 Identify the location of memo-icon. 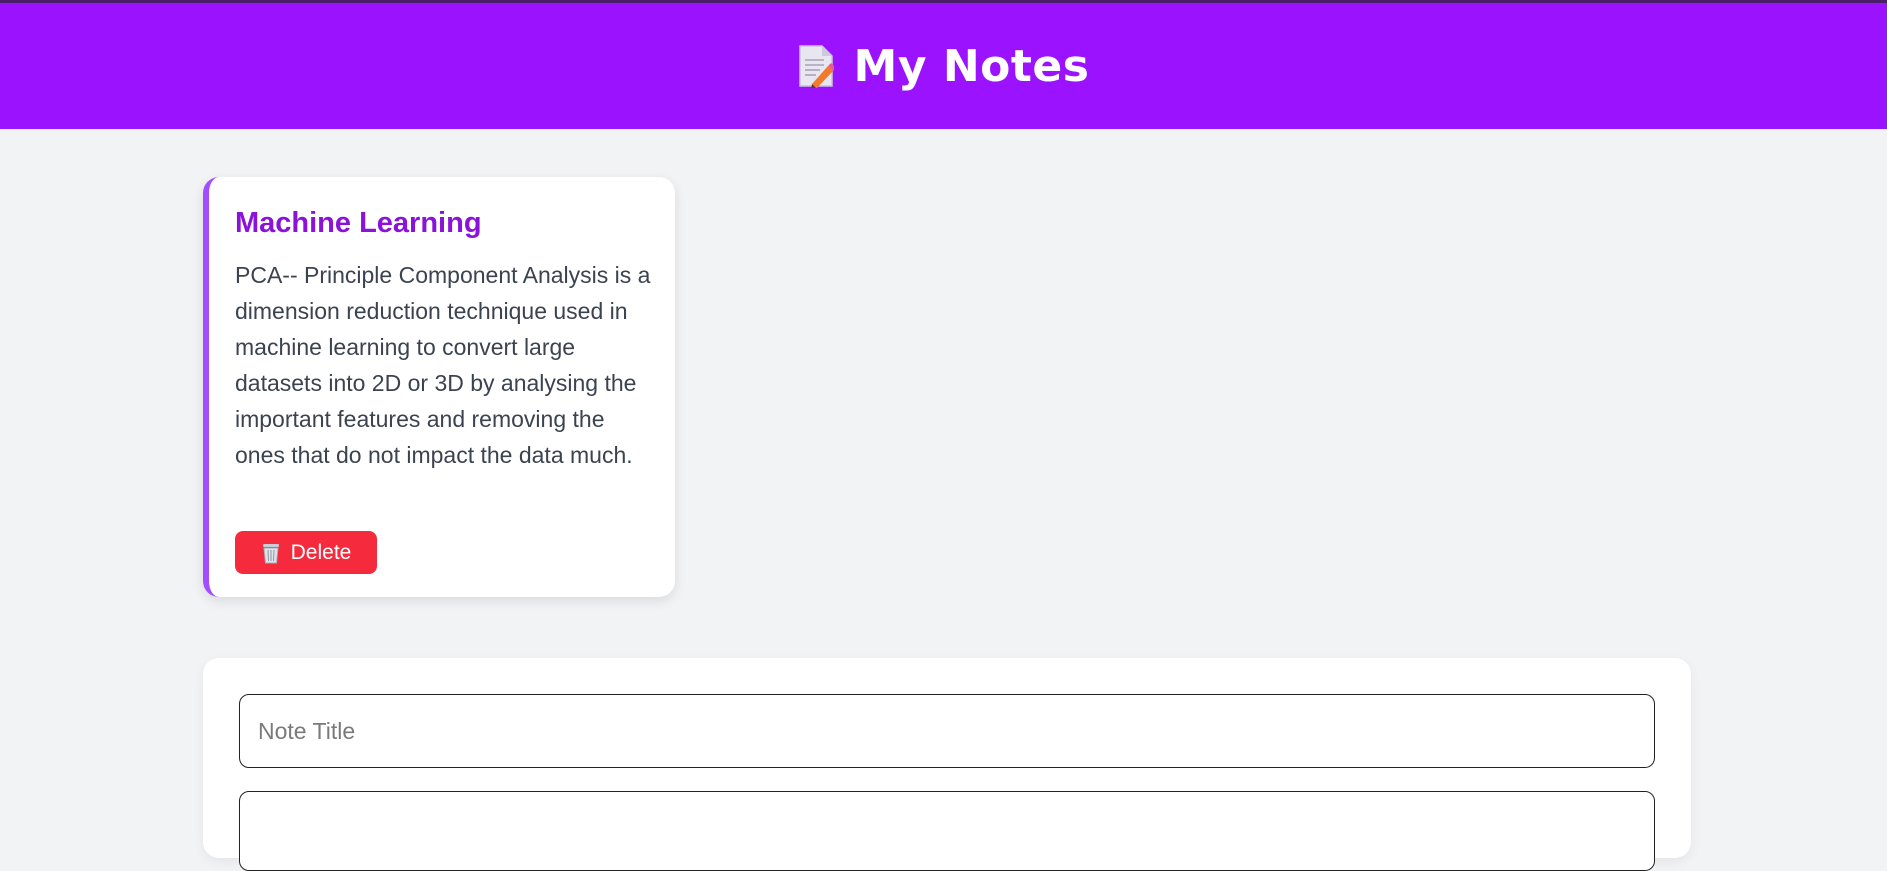
(817, 66).